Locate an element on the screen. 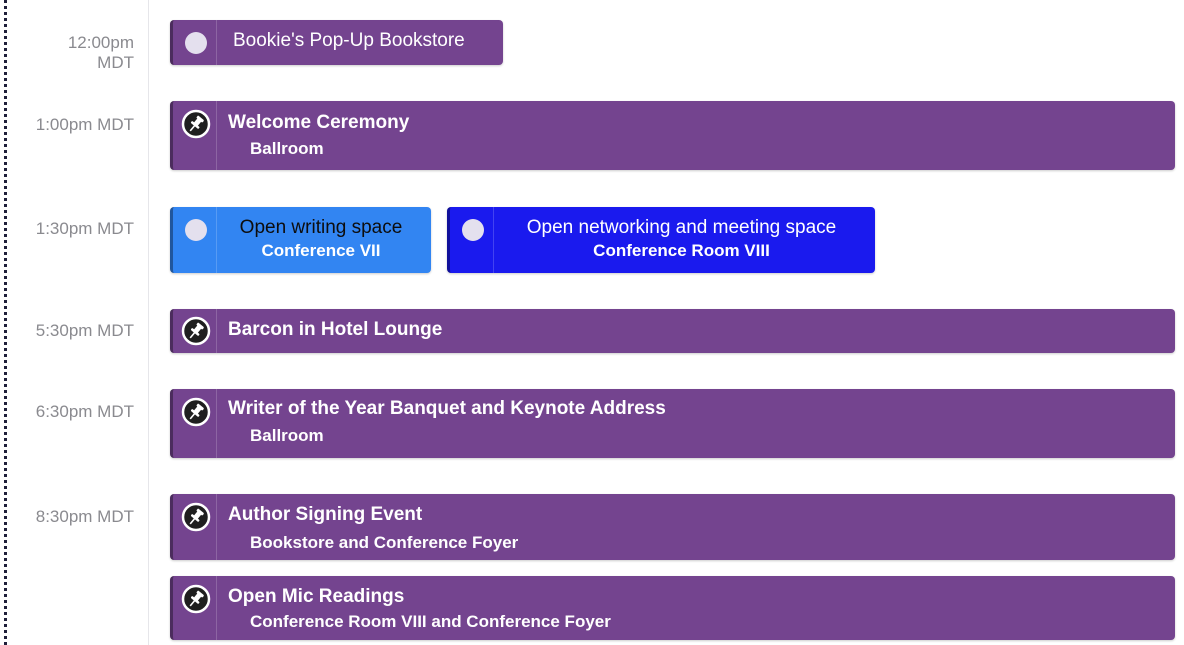 This screenshot has height=645, width=1184. time-label: 8:30pm MDT is located at coordinates (84, 516).